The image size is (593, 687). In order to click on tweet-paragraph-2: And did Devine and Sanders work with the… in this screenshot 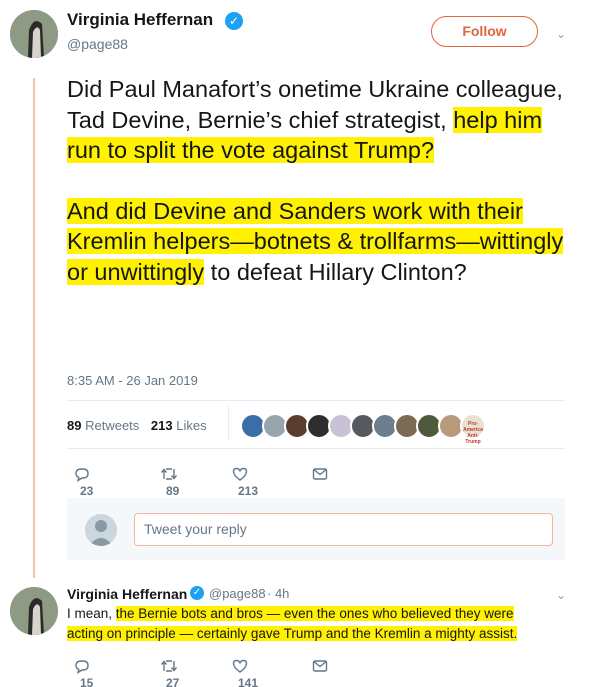, I will do `click(317, 242)`.